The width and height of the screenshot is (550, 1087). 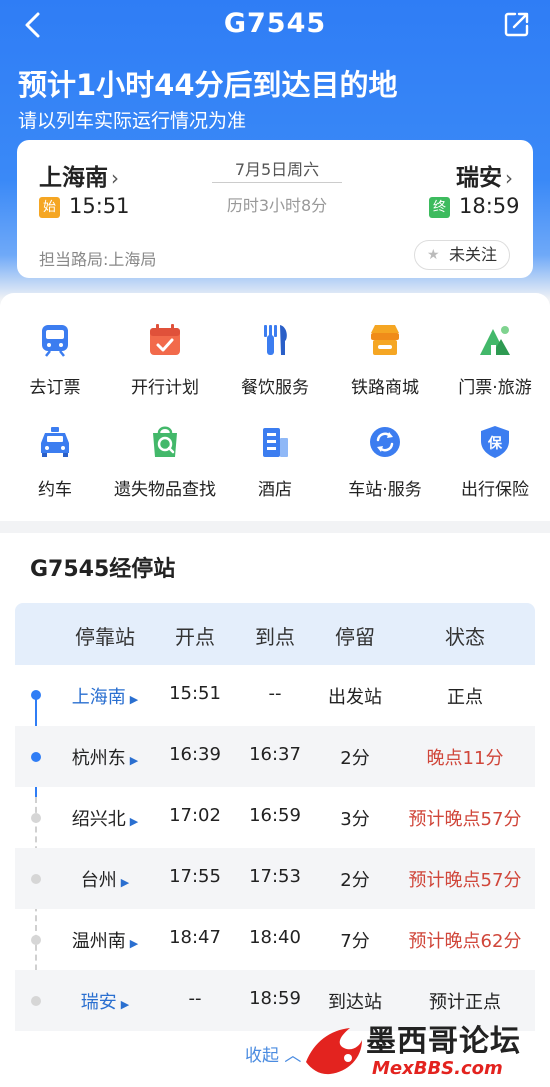 What do you see at coordinates (355, 941) in the screenshot?
I see `stay-cell: 7分` at bounding box center [355, 941].